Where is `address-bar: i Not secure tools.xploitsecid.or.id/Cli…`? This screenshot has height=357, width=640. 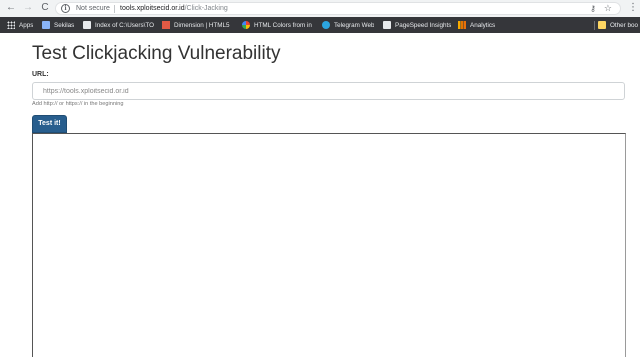
address-bar: i Not secure tools.xploitsecid.or.id/Cli… is located at coordinates (338, 8).